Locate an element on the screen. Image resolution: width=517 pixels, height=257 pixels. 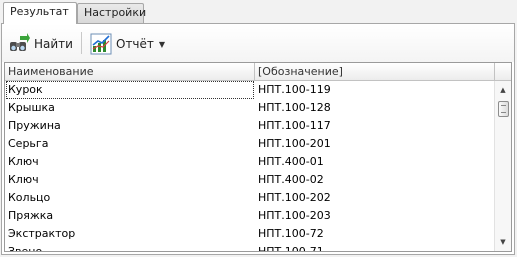
cell-name: Пружина is located at coordinates (130, 126).